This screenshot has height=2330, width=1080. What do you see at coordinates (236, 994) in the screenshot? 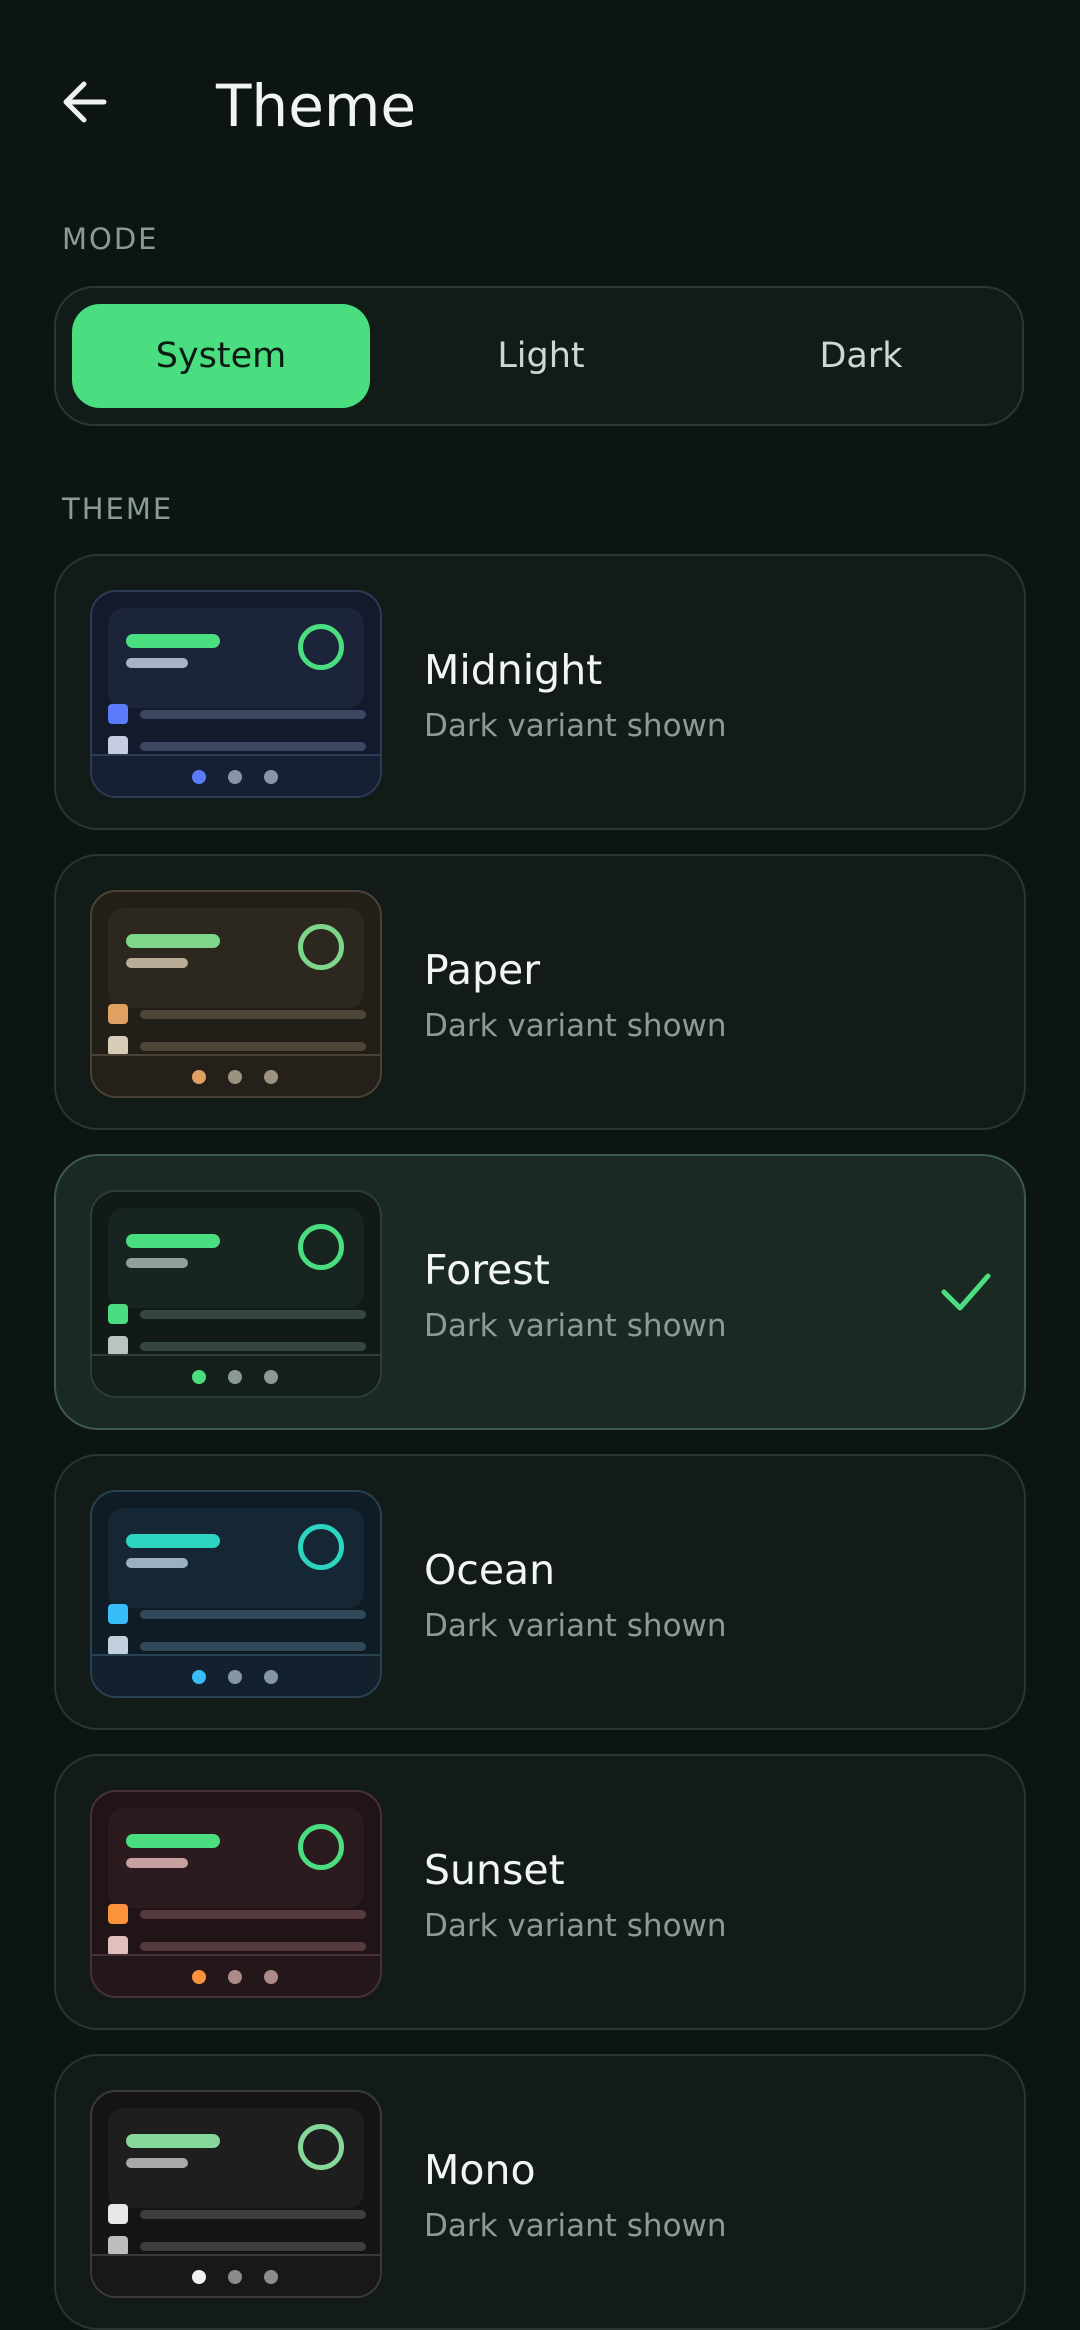
I see `theme-preview-paper` at bounding box center [236, 994].